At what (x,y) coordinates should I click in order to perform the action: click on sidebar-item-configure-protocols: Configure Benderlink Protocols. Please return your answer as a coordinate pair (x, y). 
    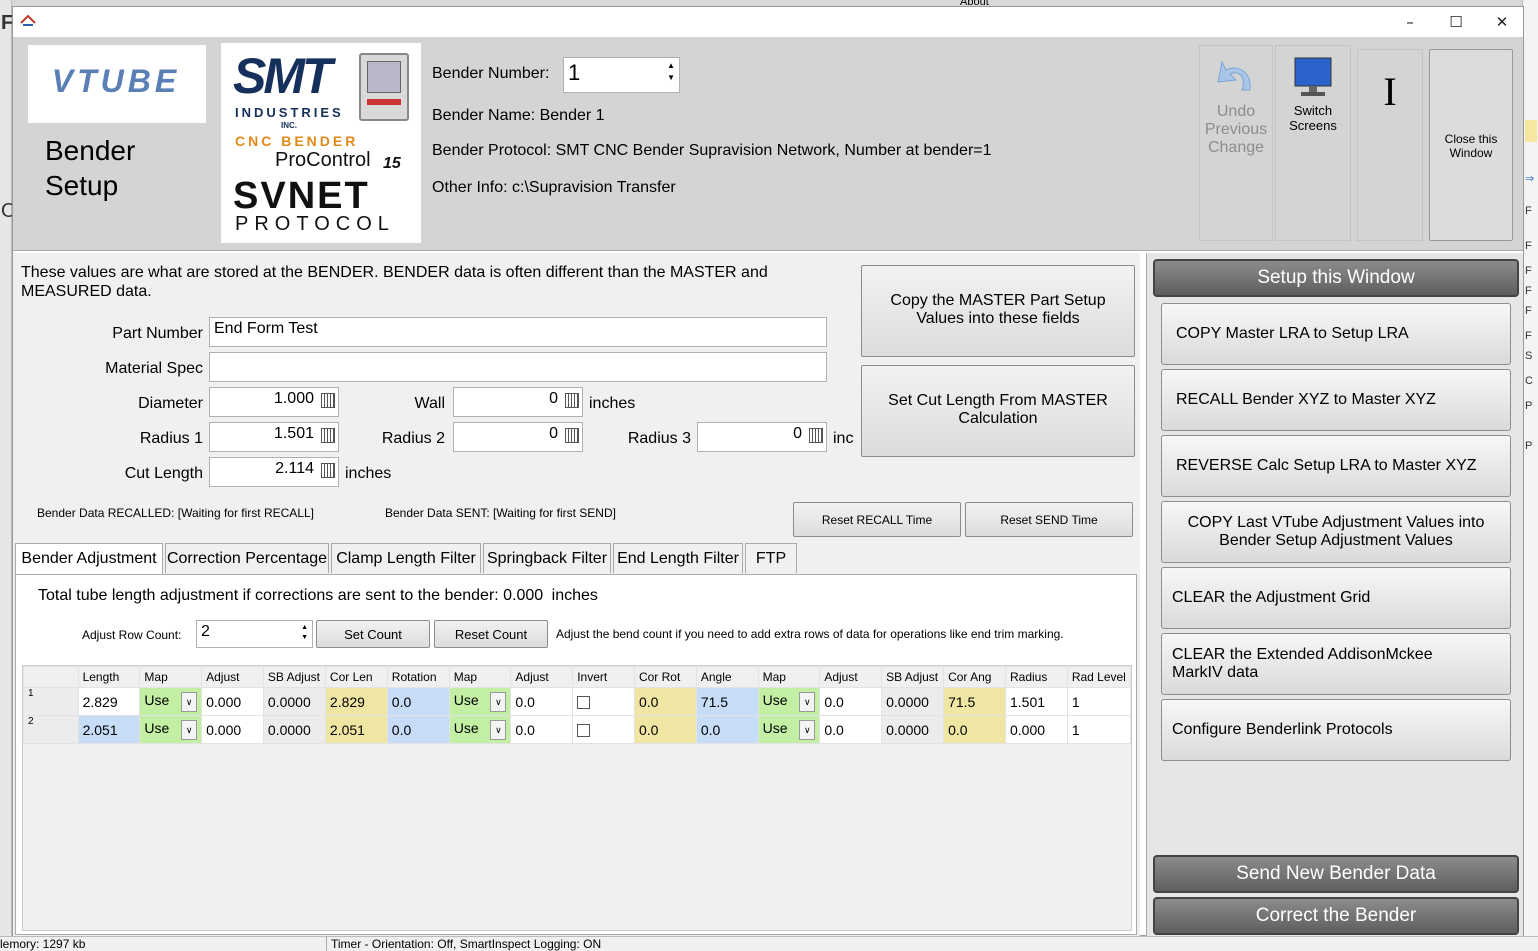
    Looking at the image, I should click on (1336, 730).